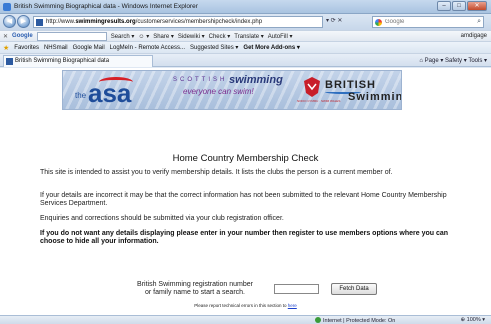  Describe the element at coordinates (459, 6) in the screenshot. I see `maximize-button: □` at that location.